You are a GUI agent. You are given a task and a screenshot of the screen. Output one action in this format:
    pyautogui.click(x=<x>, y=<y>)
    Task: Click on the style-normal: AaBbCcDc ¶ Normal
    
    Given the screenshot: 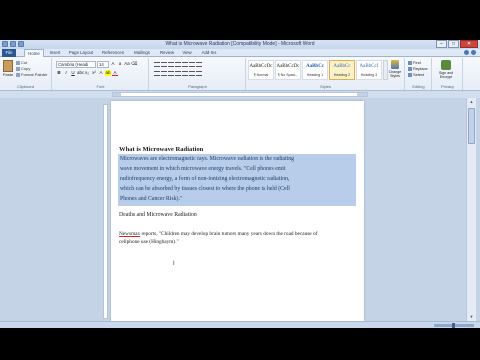 What is the action you would take?
    pyautogui.click(x=261, y=70)
    